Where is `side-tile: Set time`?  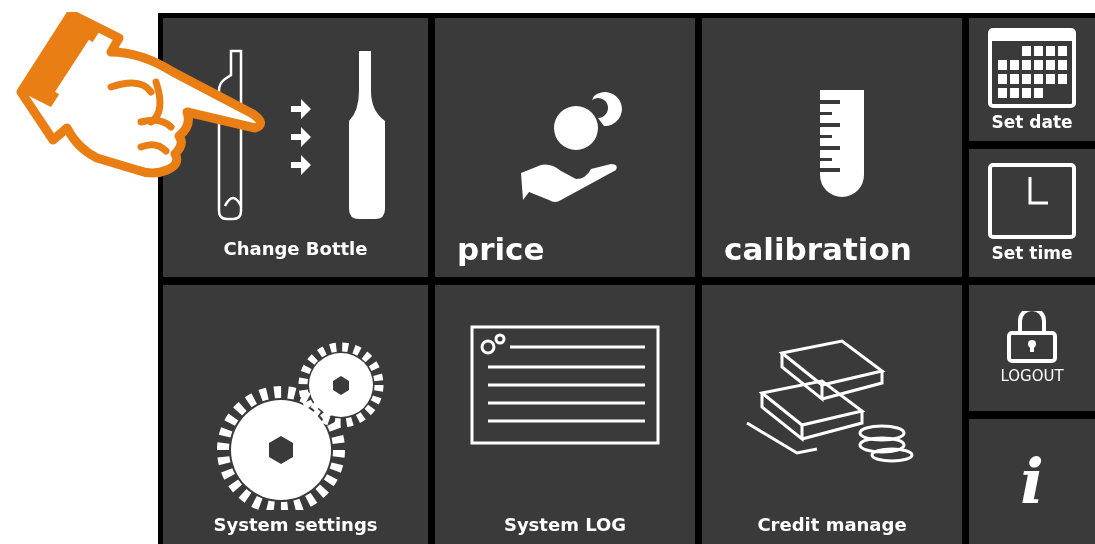 side-tile: Set time is located at coordinates (1032, 213).